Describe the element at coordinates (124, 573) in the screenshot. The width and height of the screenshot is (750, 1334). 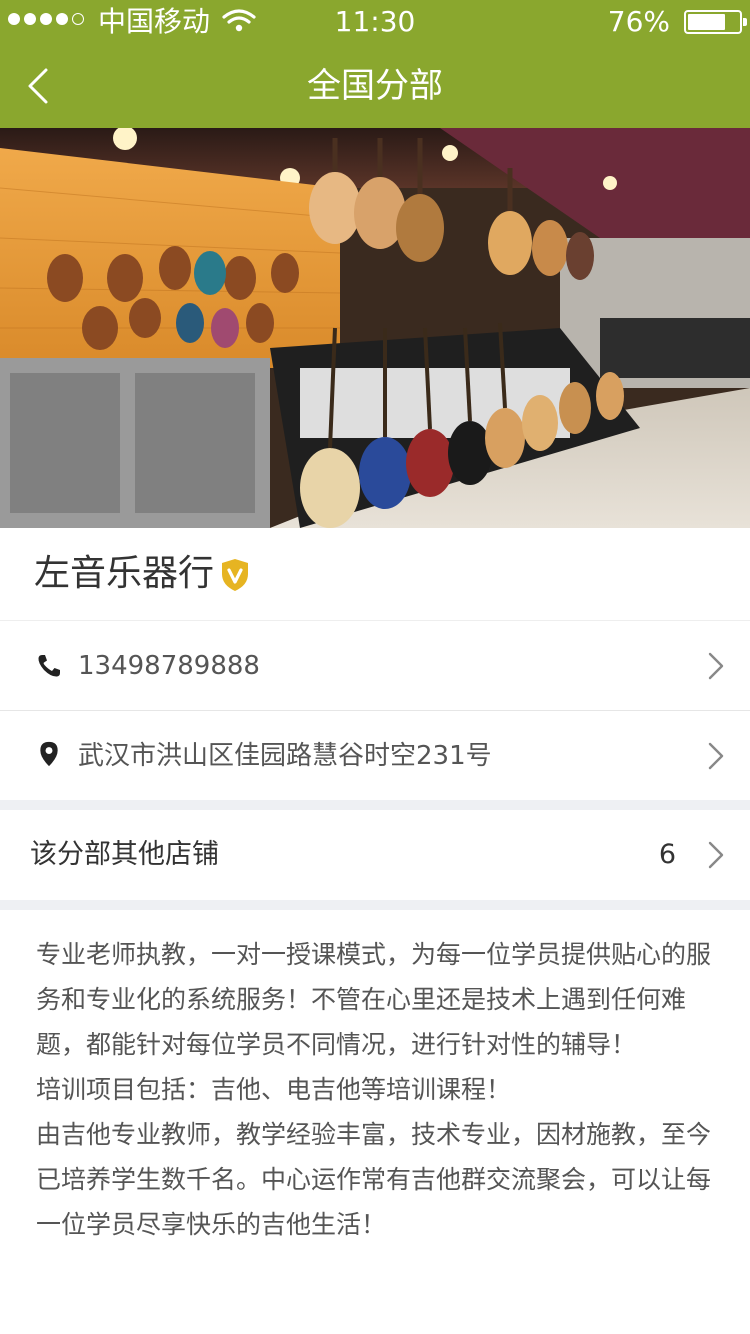
I see `store-name: 左音乐器行` at that location.